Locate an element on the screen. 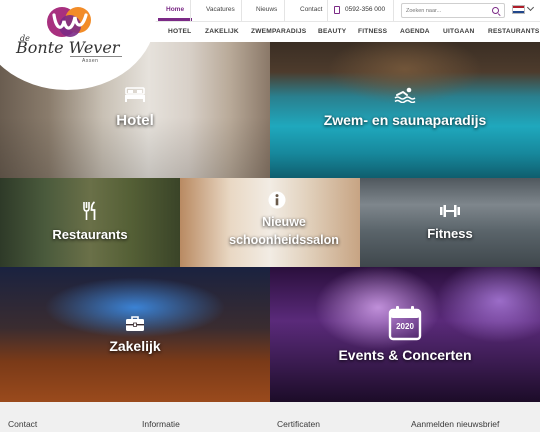 Image resolution: width=540 pixels, height=432 pixels. search-box is located at coordinates (453, 10).